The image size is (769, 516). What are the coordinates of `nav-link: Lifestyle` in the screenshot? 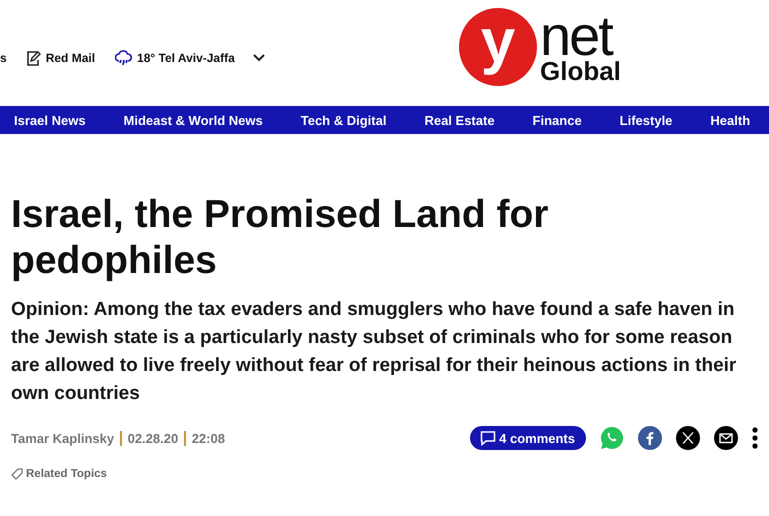 It's located at (646, 120).